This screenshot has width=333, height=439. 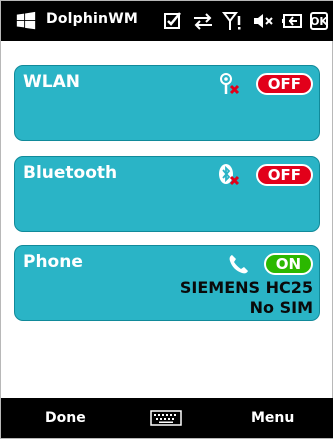 I want to click on app-title: DolphinWM, so click(x=92, y=19).